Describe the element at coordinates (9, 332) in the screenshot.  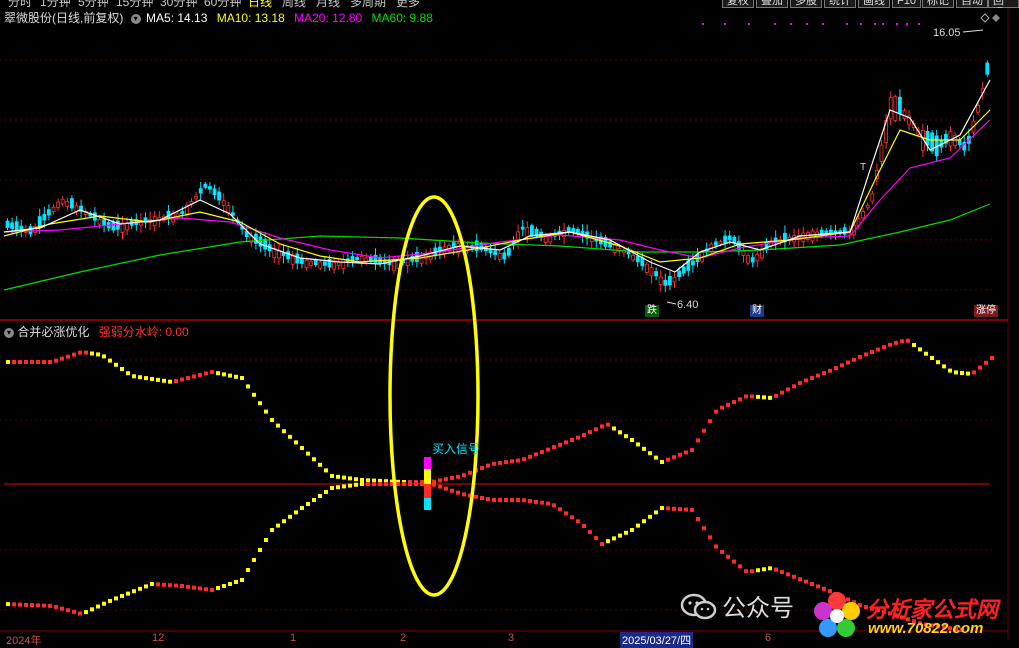
I see `indicator-settings-icon: ▾` at that location.